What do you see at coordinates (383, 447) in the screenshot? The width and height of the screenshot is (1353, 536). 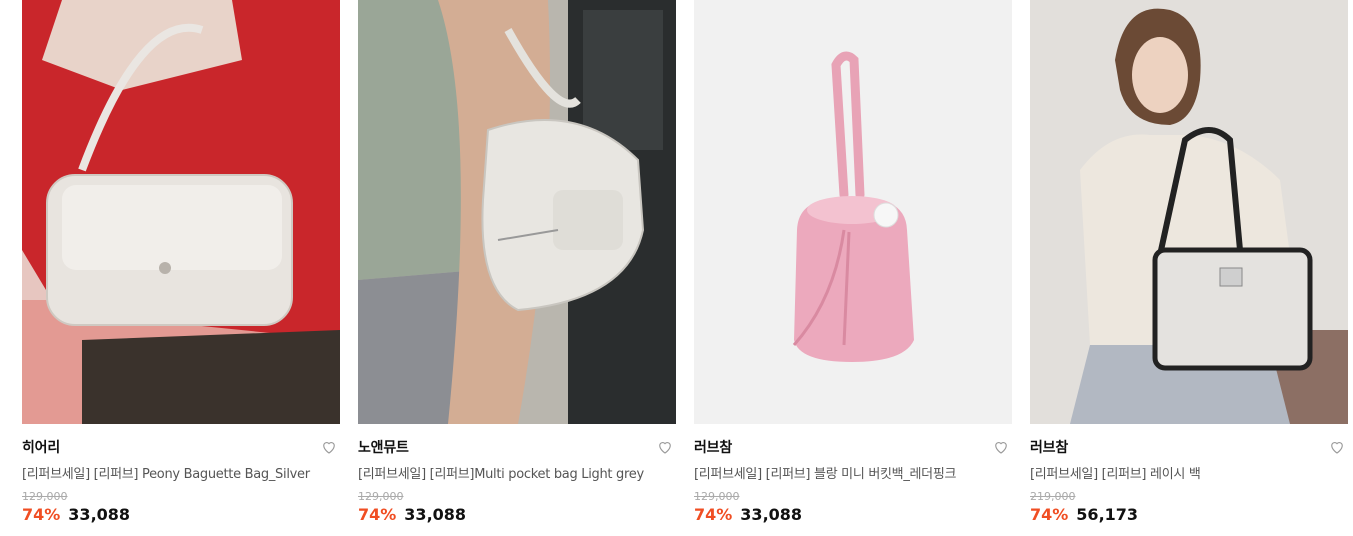 I see `brand-name: 노앤뮤트` at bounding box center [383, 447].